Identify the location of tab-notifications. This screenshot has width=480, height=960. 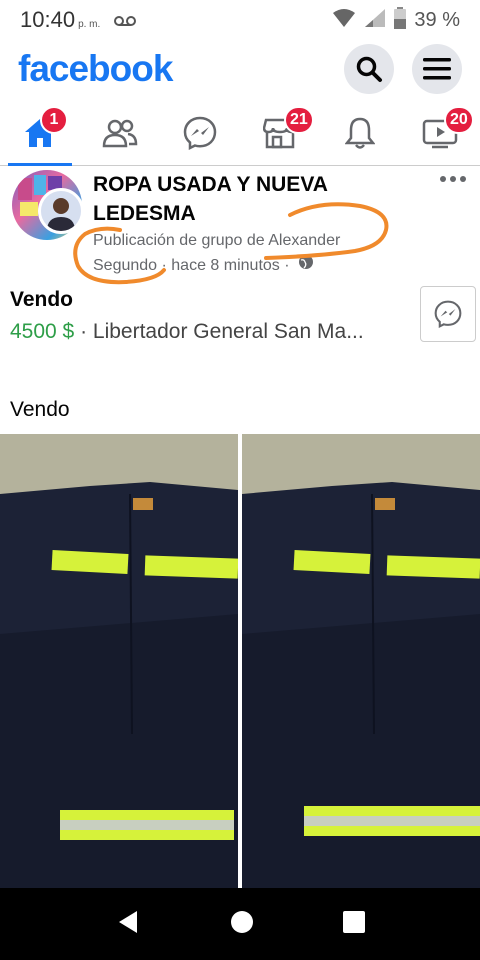
(360, 132).